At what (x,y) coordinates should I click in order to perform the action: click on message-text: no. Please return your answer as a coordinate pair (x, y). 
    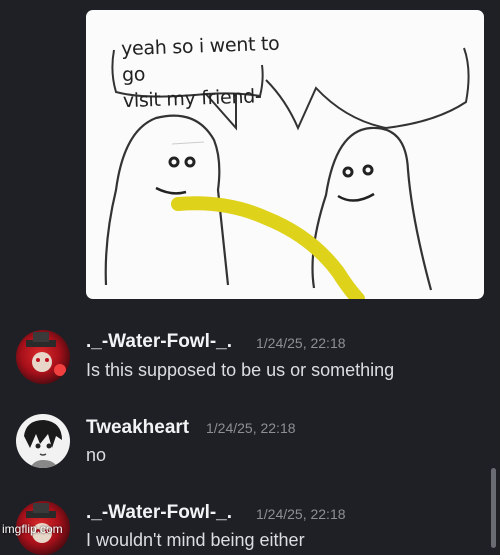
    Looking at the image, I should click on (96, 455).